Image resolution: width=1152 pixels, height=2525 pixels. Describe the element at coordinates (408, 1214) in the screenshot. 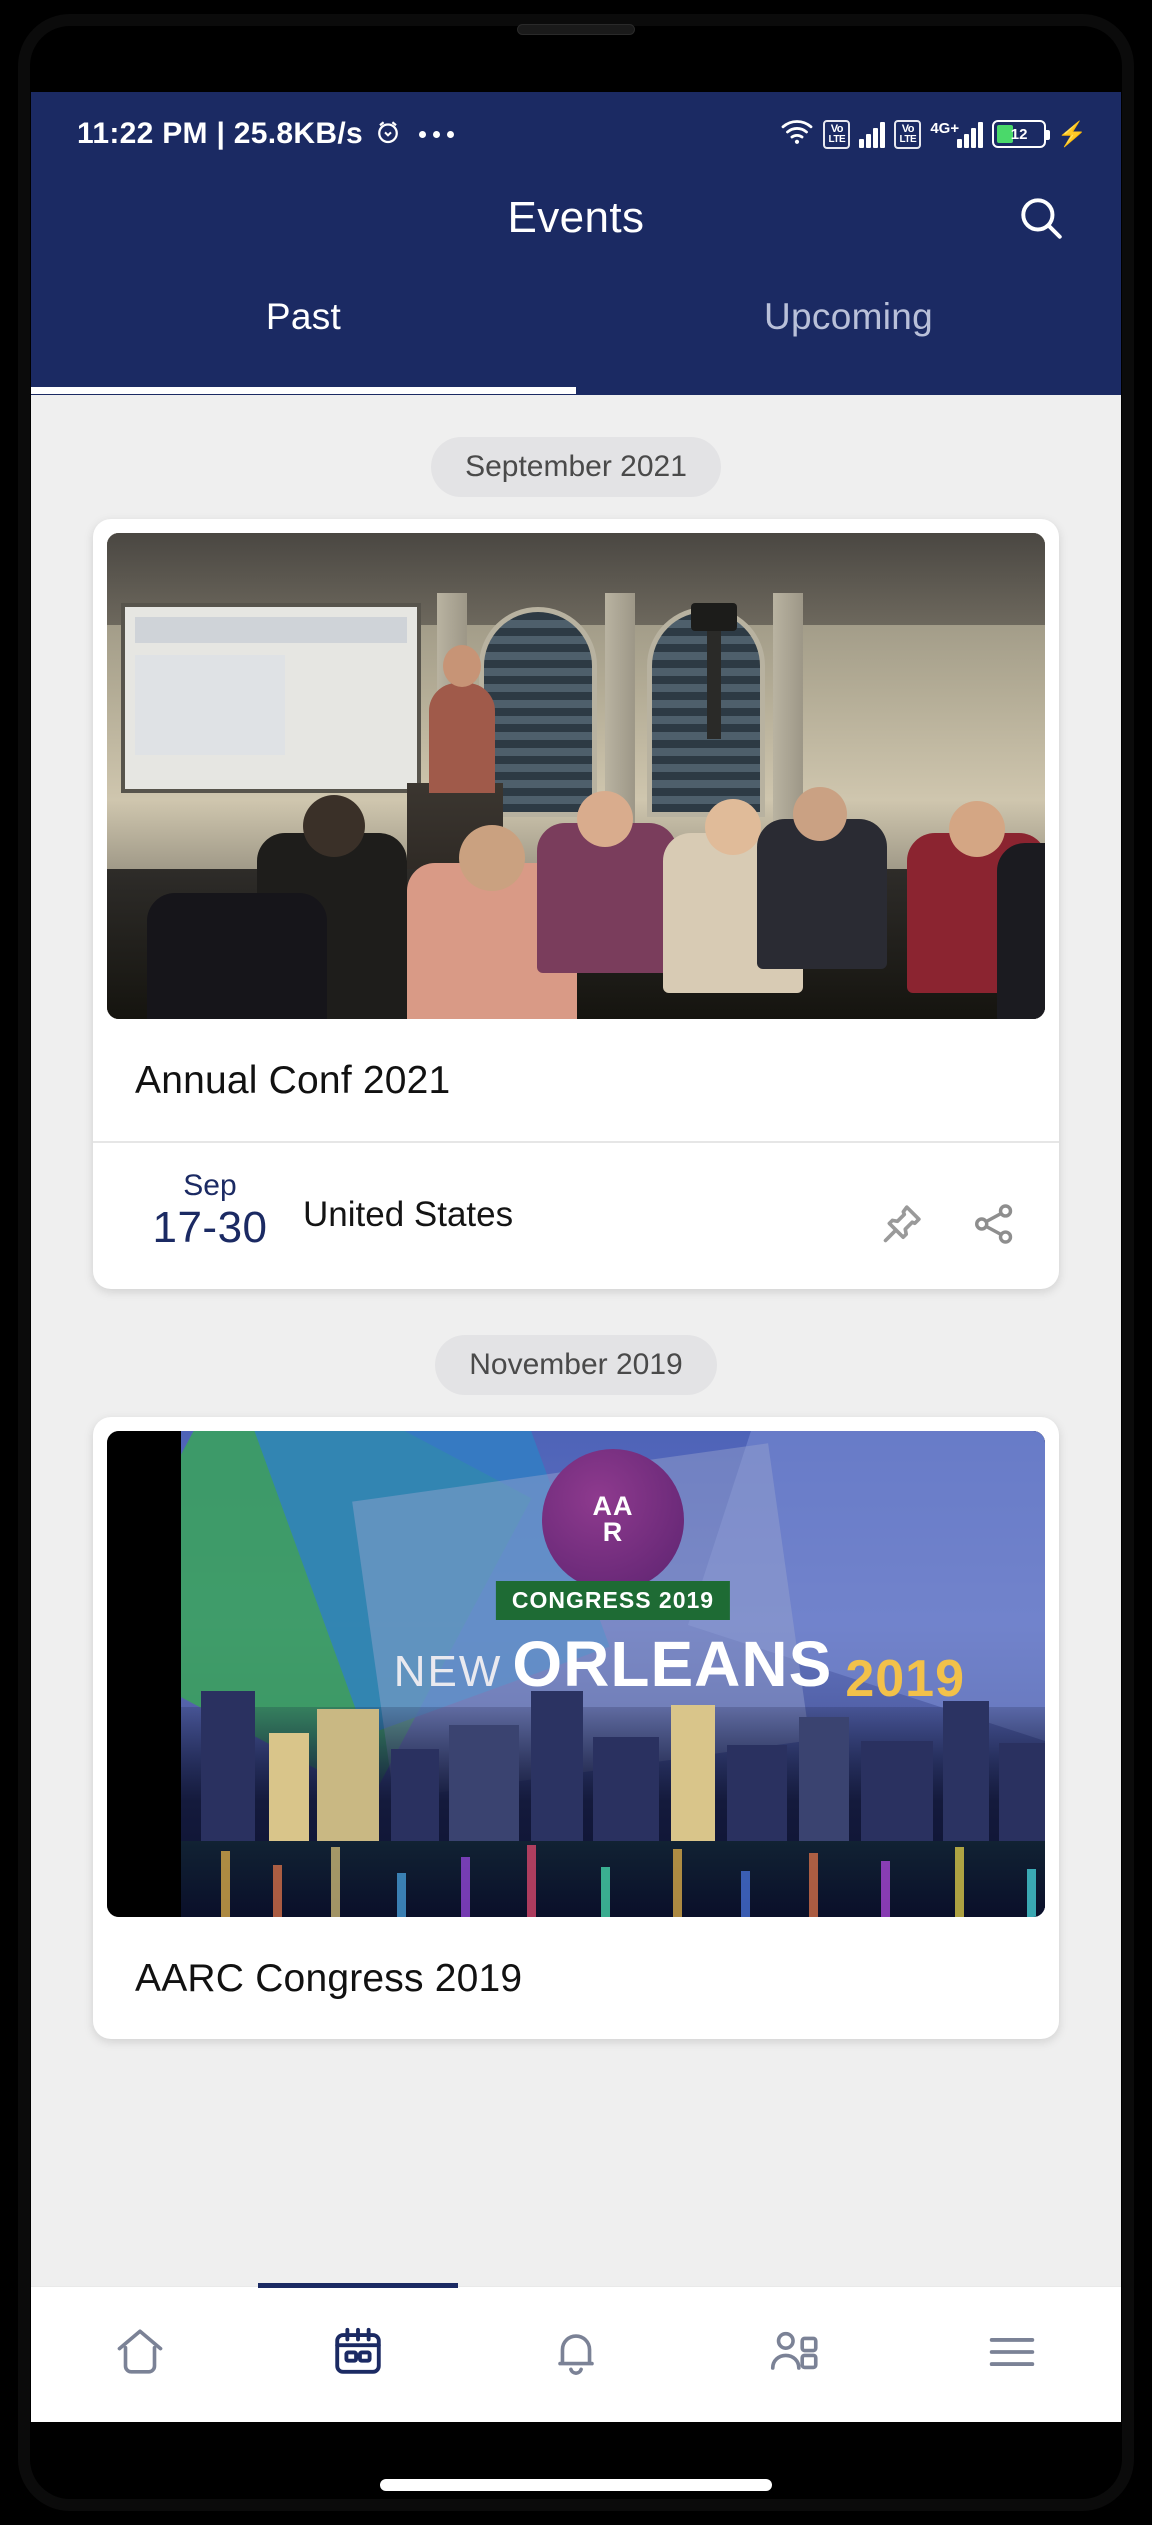

I see `event-location: United States` at that location.